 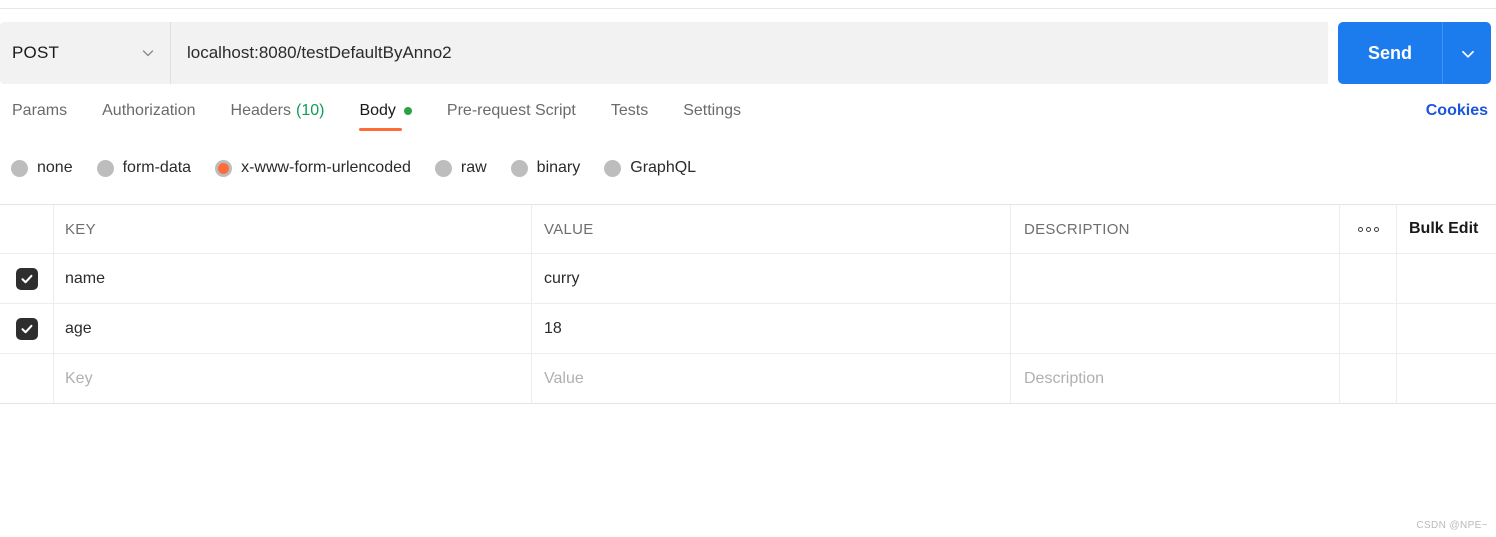 I want to click on row-value-cell: curry, so click(x=771, y=278).